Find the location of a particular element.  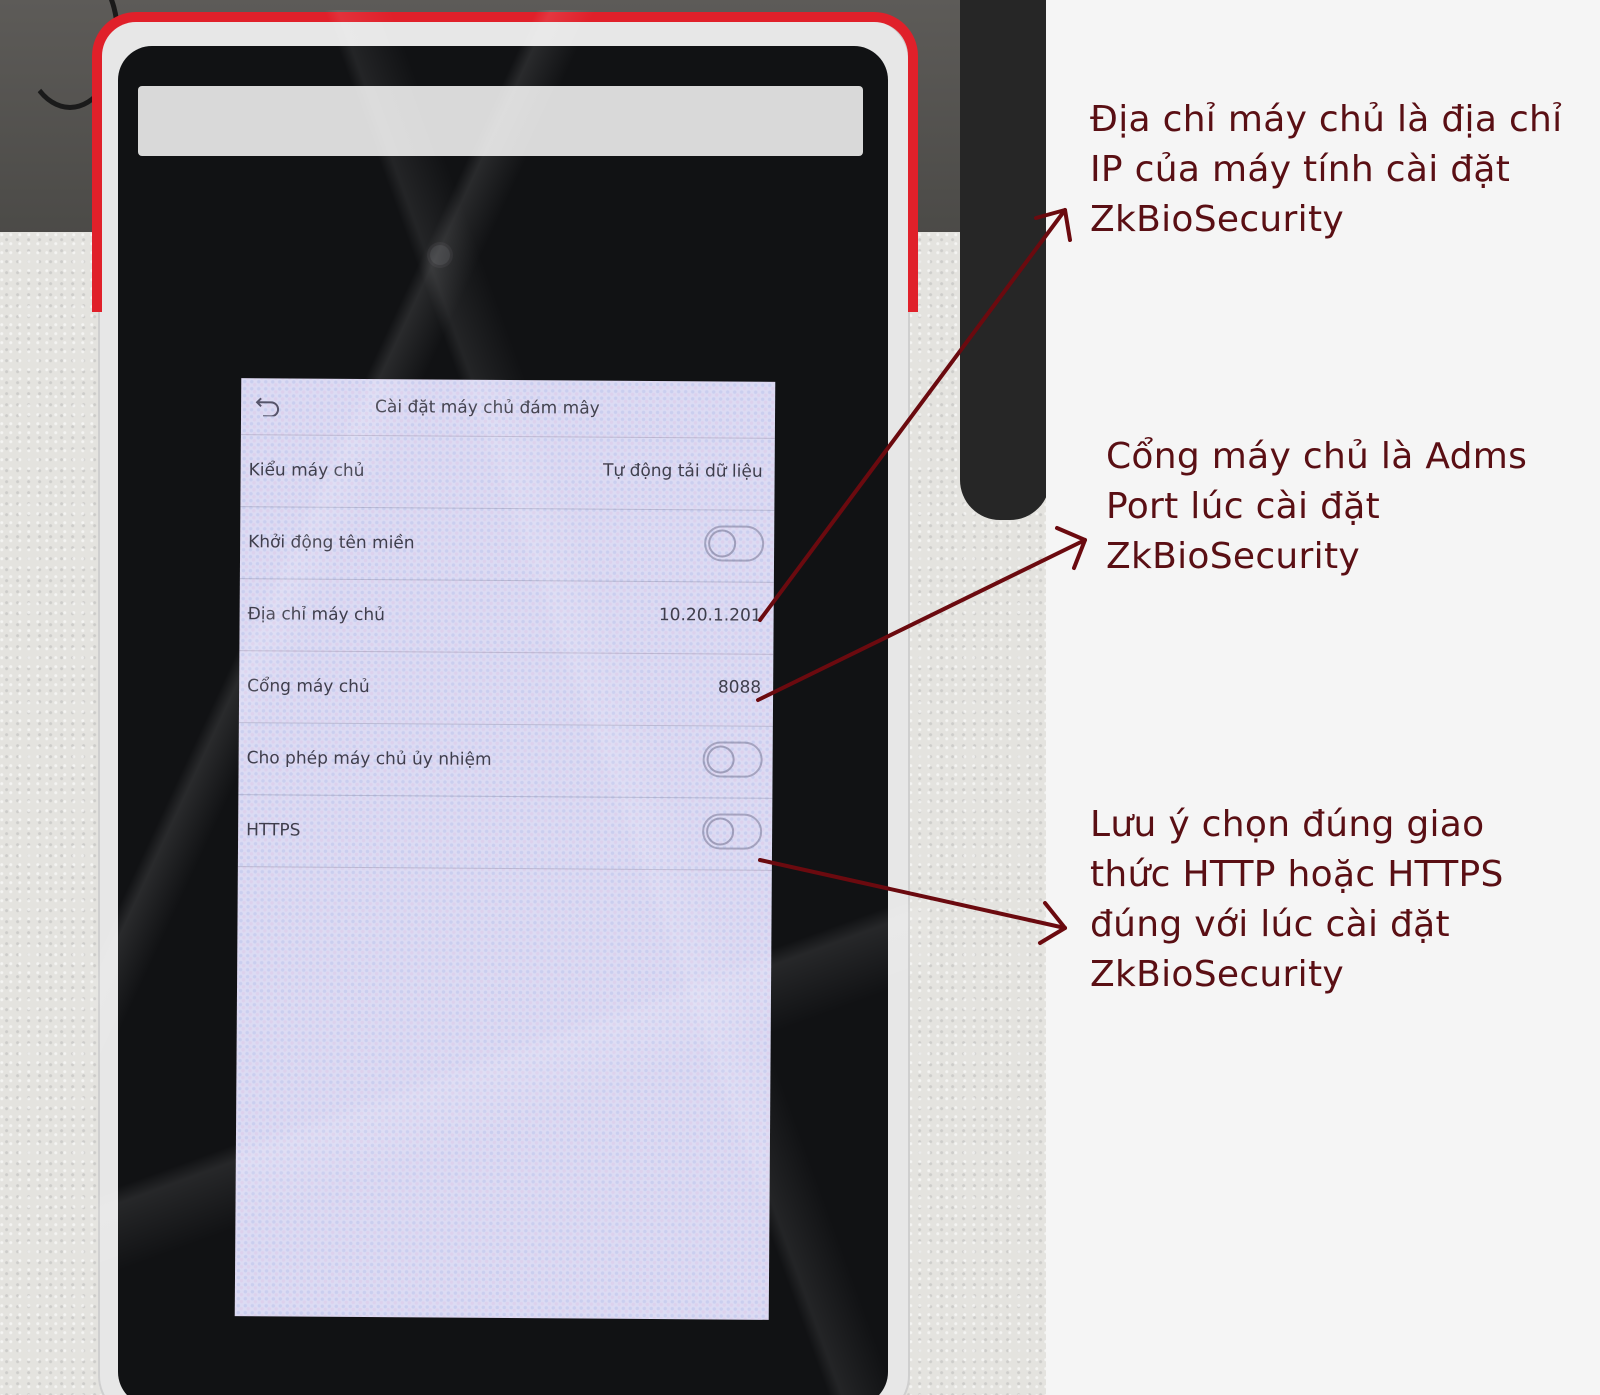

annotation-arrows is located at coordinates (921, 576).